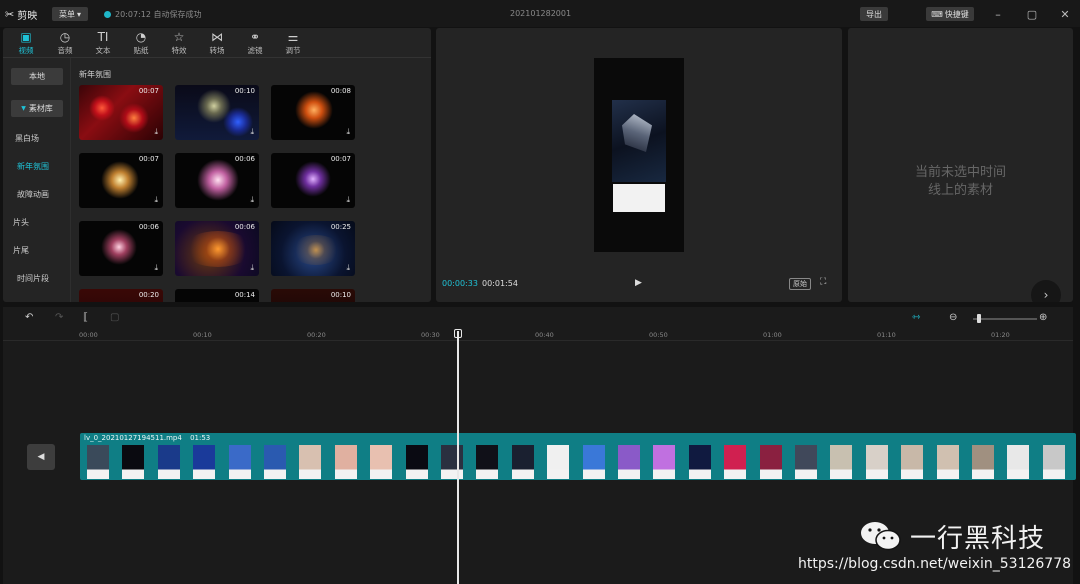 The height and width of the screenshot is (584, 1080). I want to click on clip-name: lv_0_20210127194511.mp4, so click(133, 438).